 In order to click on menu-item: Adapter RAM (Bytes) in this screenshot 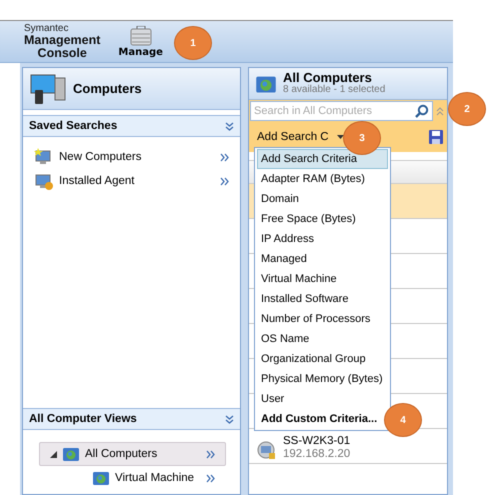, I will do `click(322, 179)`.